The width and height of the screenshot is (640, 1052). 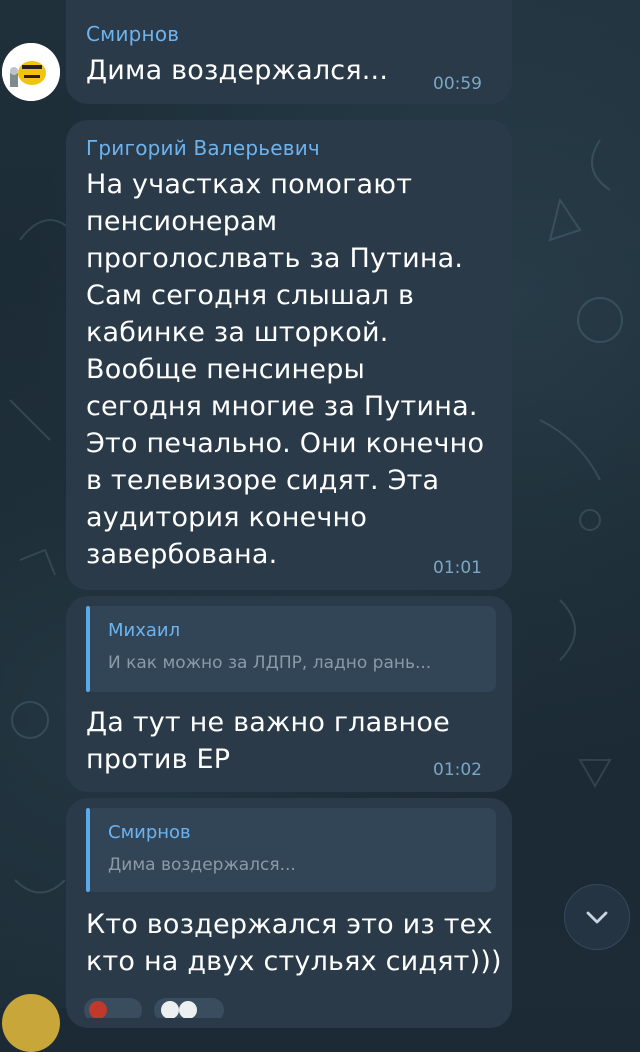 I want to click on reply-sender: Смирнов, so click(x=149, y=832).